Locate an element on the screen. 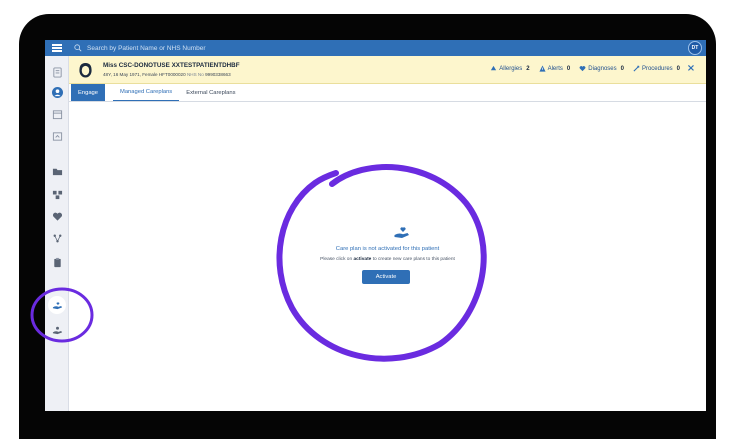 This screenshot has width=733, height=439. tab-managed-careplans: Managed Careplans is located at coordinates (146, 92).